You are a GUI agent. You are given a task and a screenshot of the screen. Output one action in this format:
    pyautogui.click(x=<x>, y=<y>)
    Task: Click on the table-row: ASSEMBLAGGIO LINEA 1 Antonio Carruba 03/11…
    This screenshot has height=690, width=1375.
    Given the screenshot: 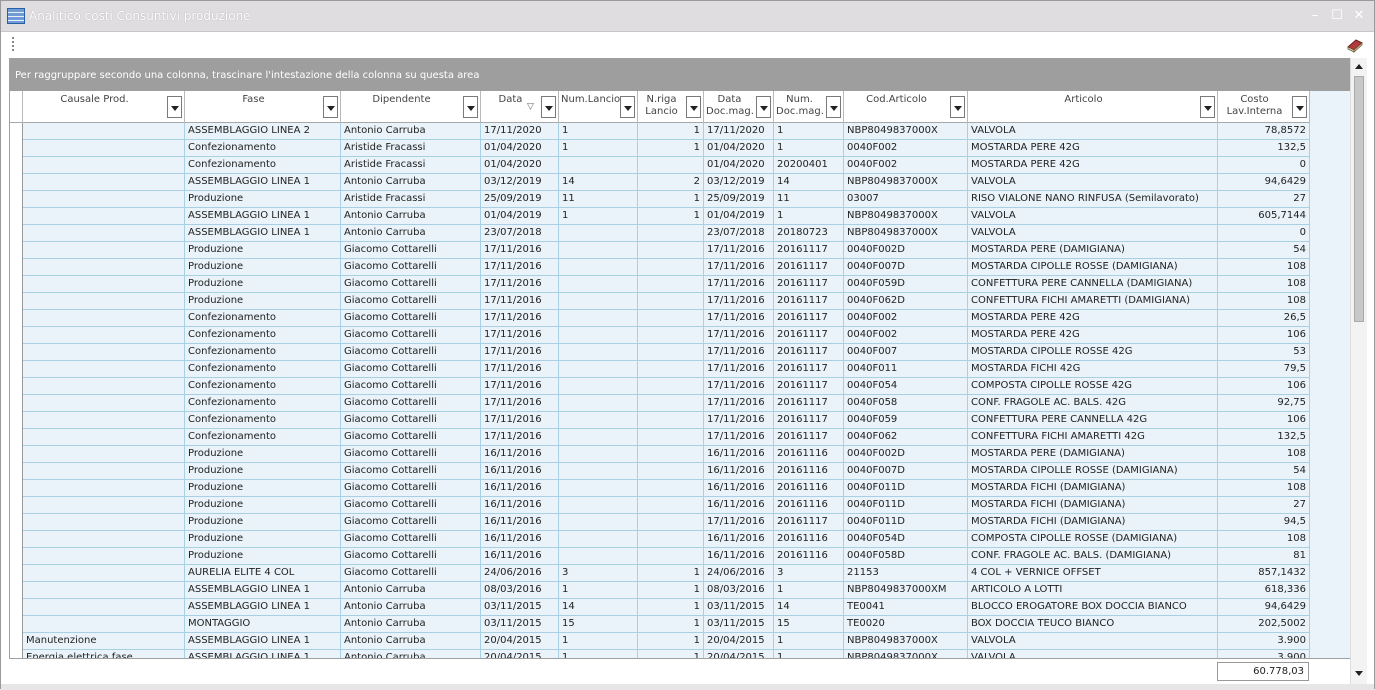 What is the action you would take?
    pyautogui.click(x=660, y=607)
    